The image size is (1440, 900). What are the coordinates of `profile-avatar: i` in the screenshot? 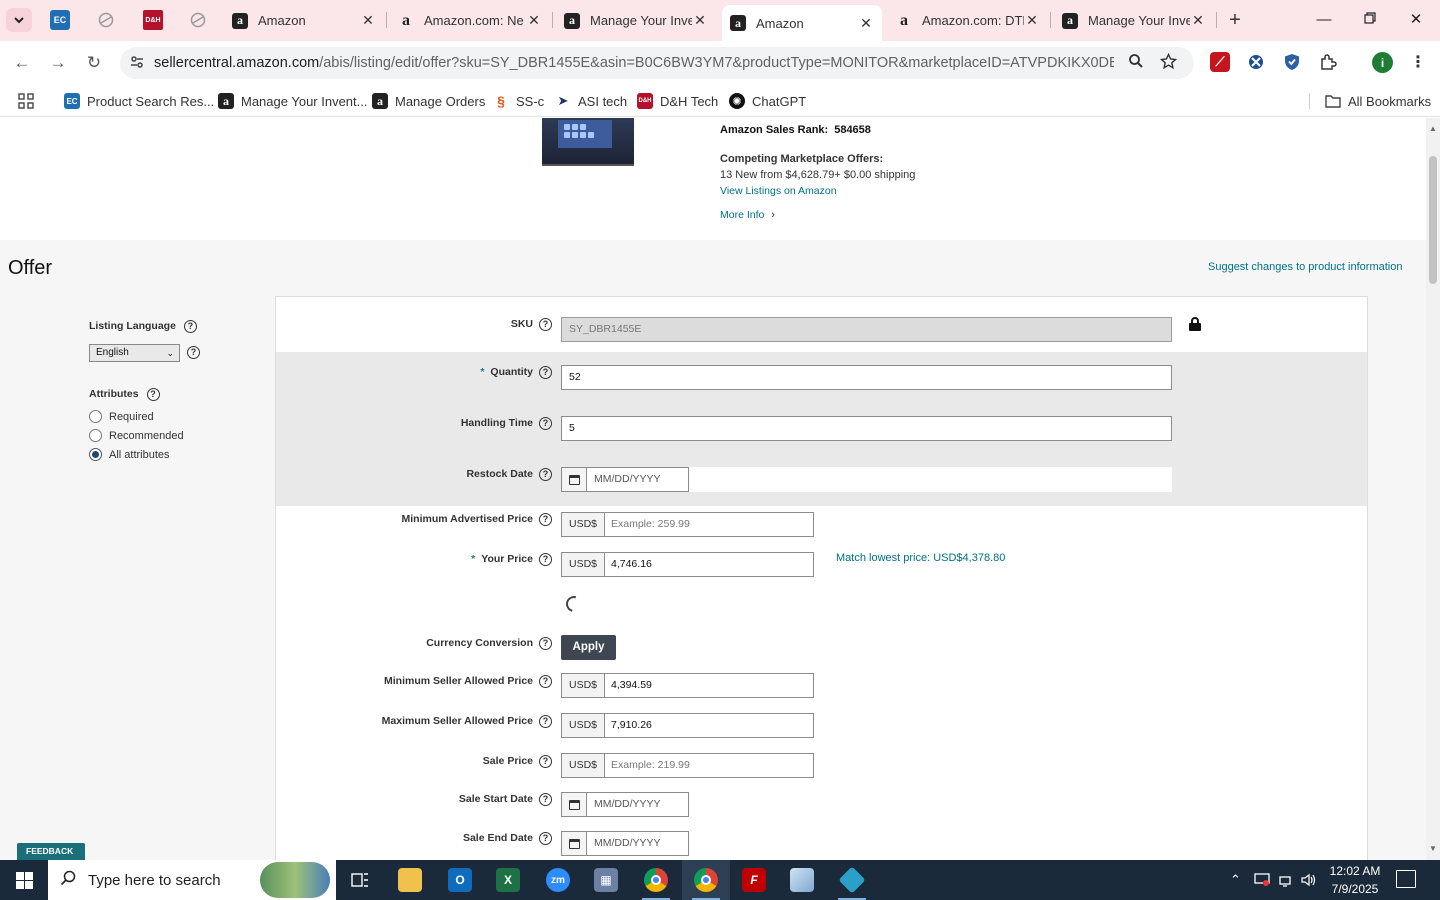 It's located at (1382, 62).